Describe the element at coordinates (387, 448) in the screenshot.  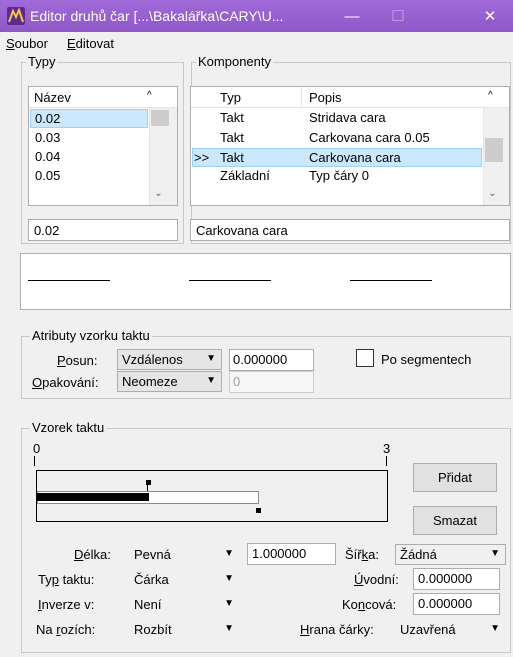
I see `ruler-end-label: 3` at that location.